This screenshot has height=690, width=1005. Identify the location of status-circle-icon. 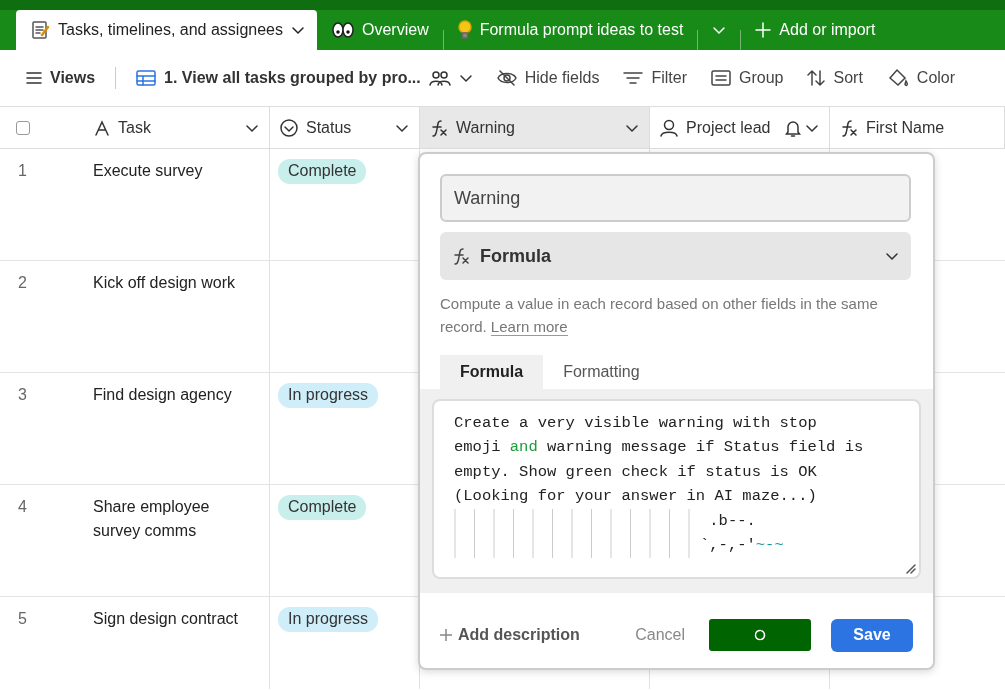
(289, 127).